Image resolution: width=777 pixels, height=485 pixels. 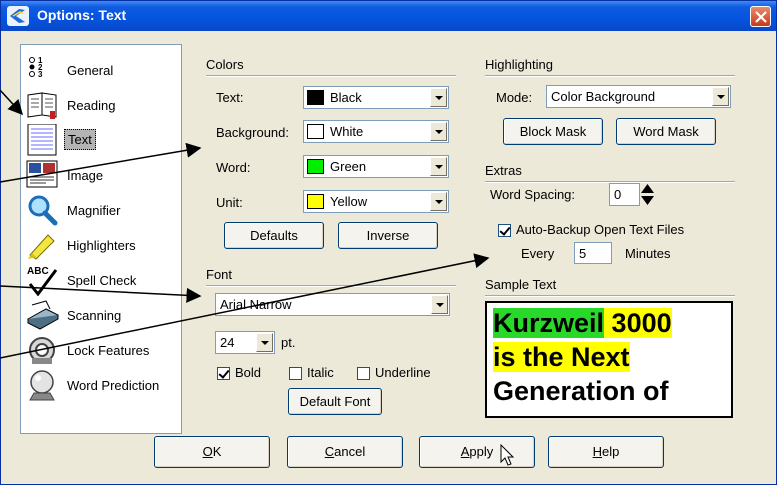 I want to click on background-color-select: White, so click(x=376, y=131).